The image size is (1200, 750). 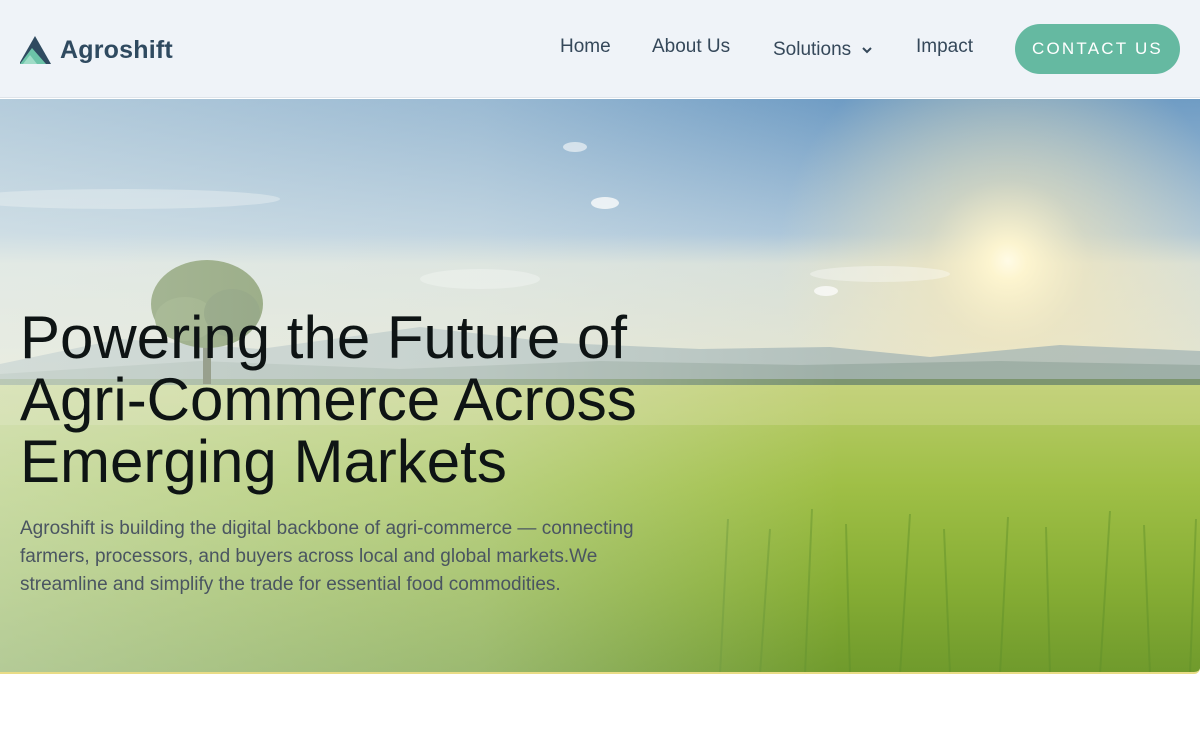 What do you see at coordinates (867, 50) in the screenshot?
I see `chevron-down-icon` at bounding box center [867, 50].